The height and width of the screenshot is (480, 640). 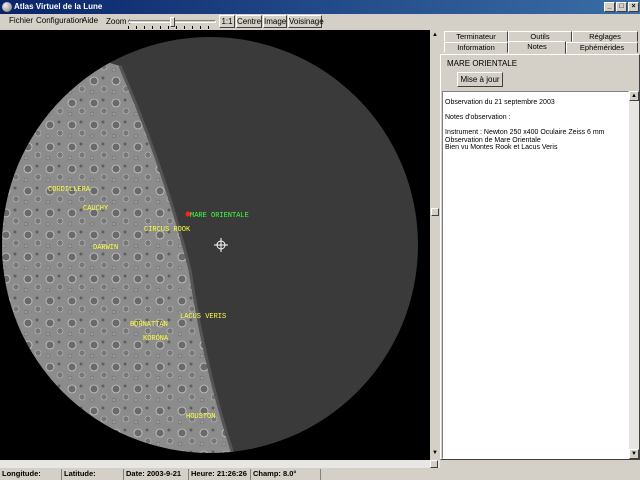 What do you see at coordinates (306, 21) in the screenshot?
I see `neighborhood-button: Voisinage` at bounding box center [306, 21].